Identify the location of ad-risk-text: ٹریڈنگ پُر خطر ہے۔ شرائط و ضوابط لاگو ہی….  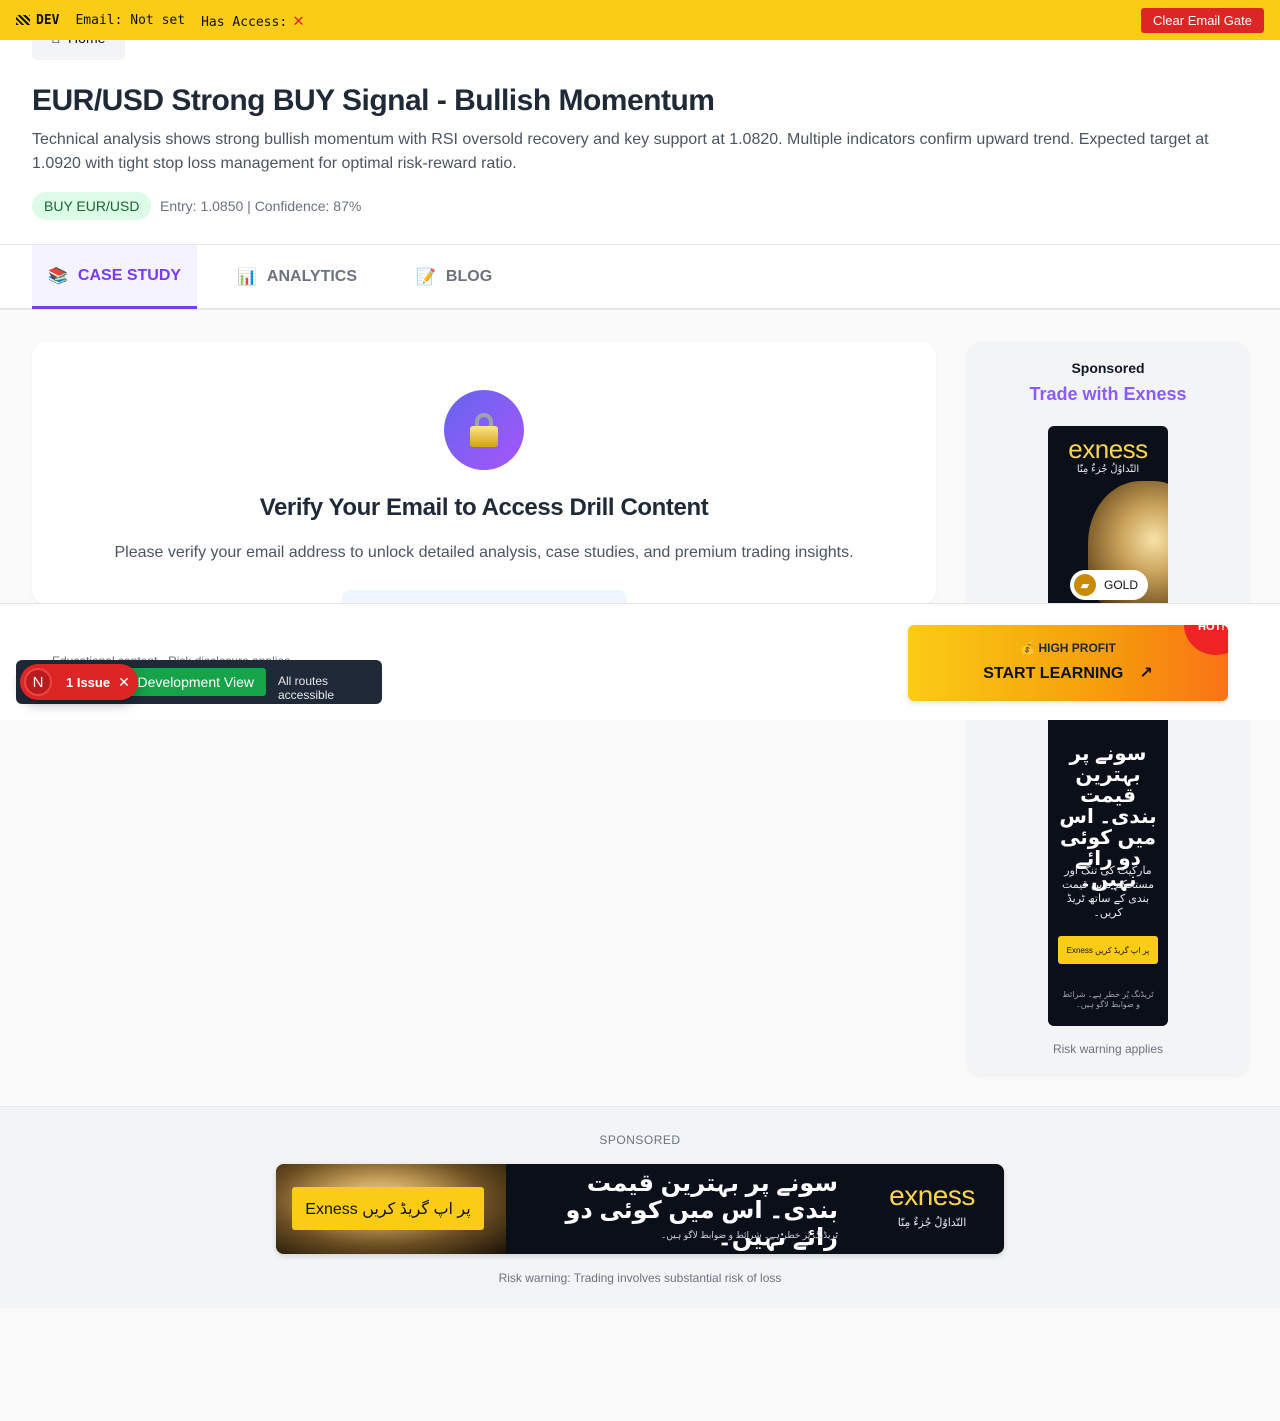
(1108, 999).